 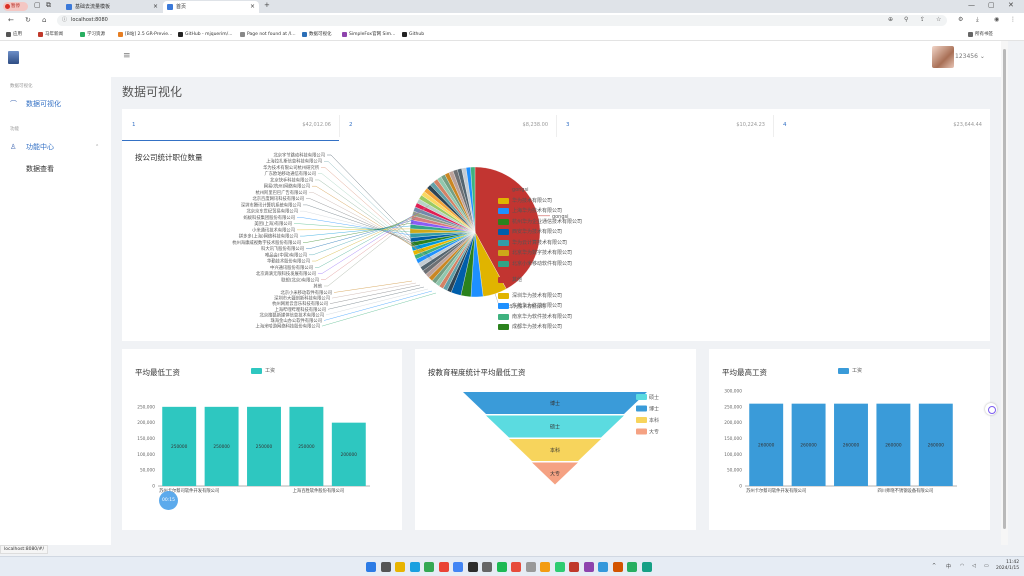 What do you see at coordinates (230, 125) in the screenshot?
I see `stat-card: 1 $42,012.06` at bounding box center [230, 125].